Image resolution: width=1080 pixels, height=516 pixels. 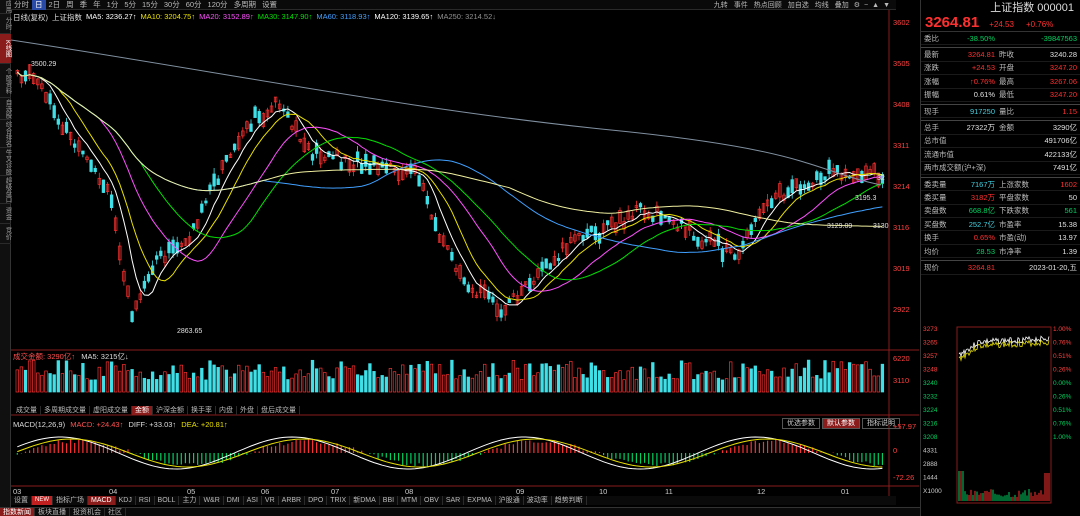 What do you see at coordinates (316, 500) in the screenshot?
I see `indicator-tab-13: DPO` at bounding box center [316, 500].